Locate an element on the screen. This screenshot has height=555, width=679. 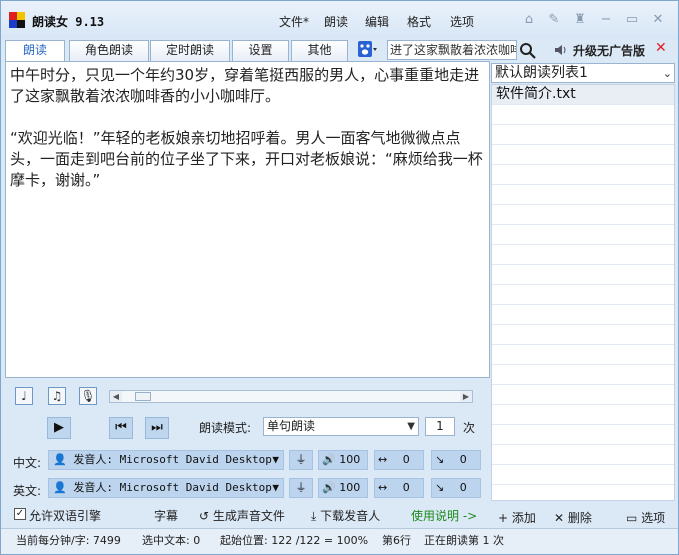
english-volume: 🔊 100 is located at coordinates (343, 488).